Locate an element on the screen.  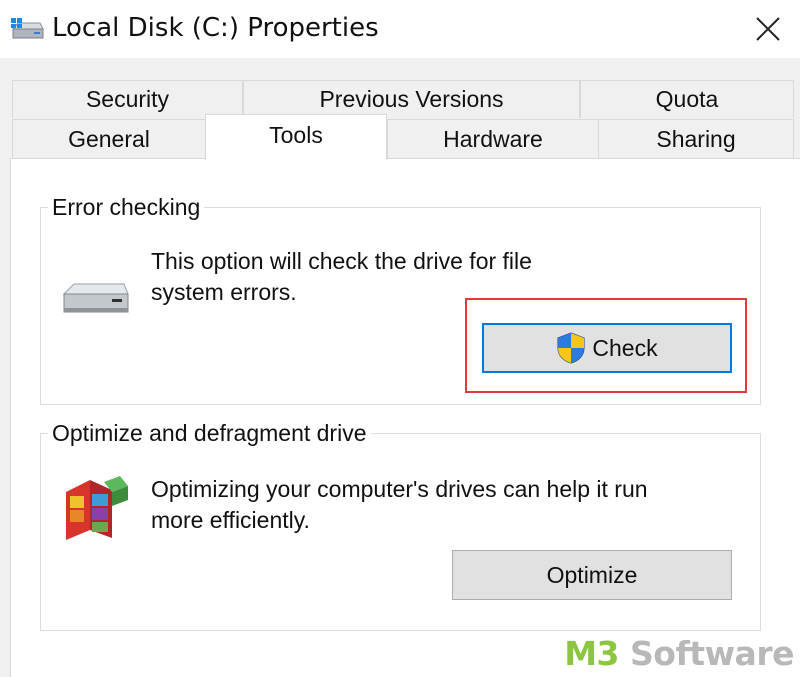
tab-quota: Quota is located at coordinates (687, 99).